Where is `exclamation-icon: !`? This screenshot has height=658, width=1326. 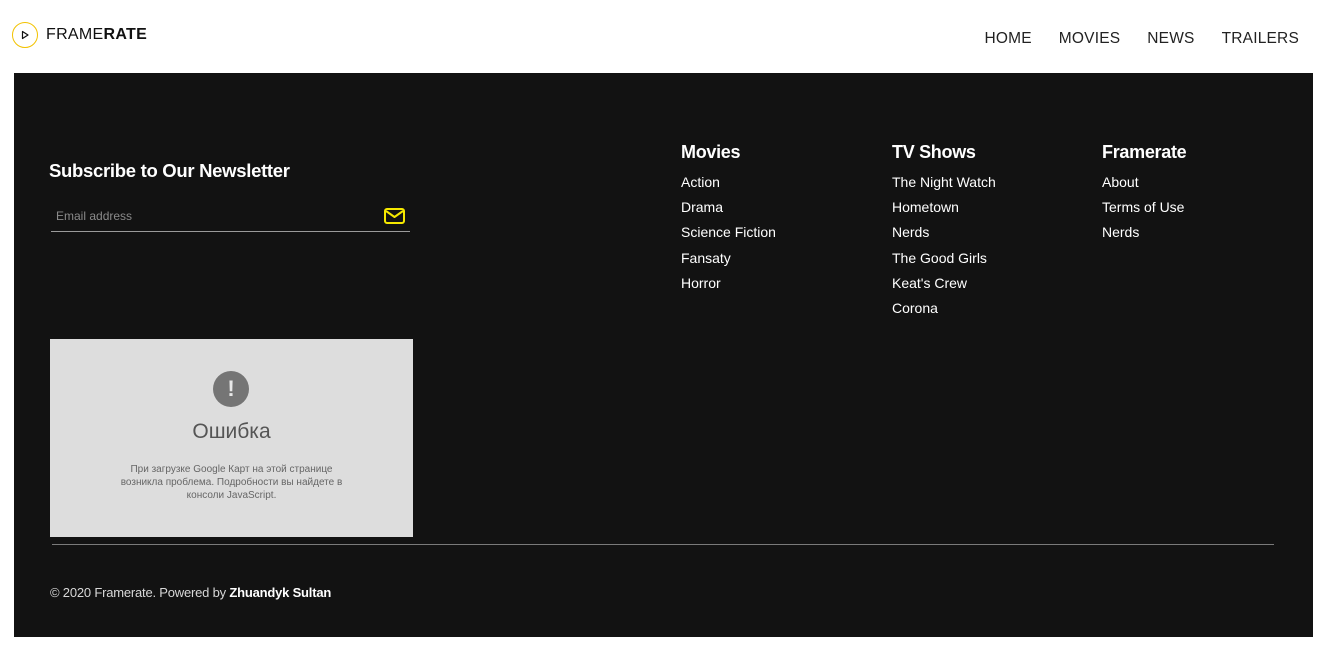 exclamation-icon: ! is located at coordinates (231, 389).